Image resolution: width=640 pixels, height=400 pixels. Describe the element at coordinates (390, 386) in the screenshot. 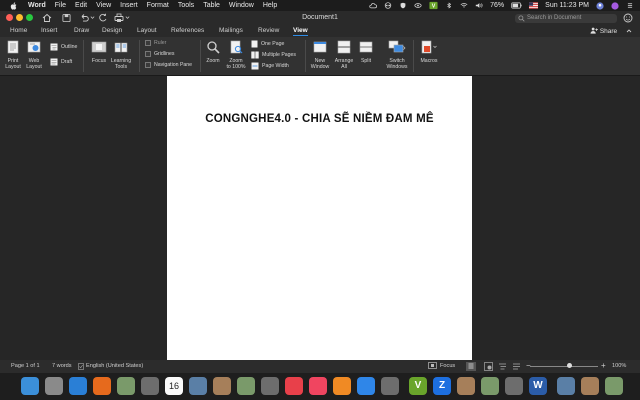

I see `dock-system-preferences-icon` at that location.